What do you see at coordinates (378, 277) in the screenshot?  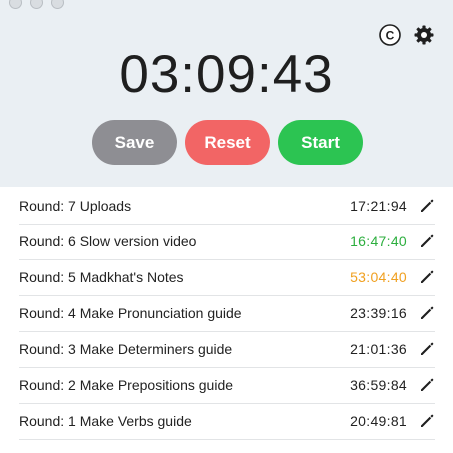 I see `round-time: 53:04:40` at bounding box center [378, 277].